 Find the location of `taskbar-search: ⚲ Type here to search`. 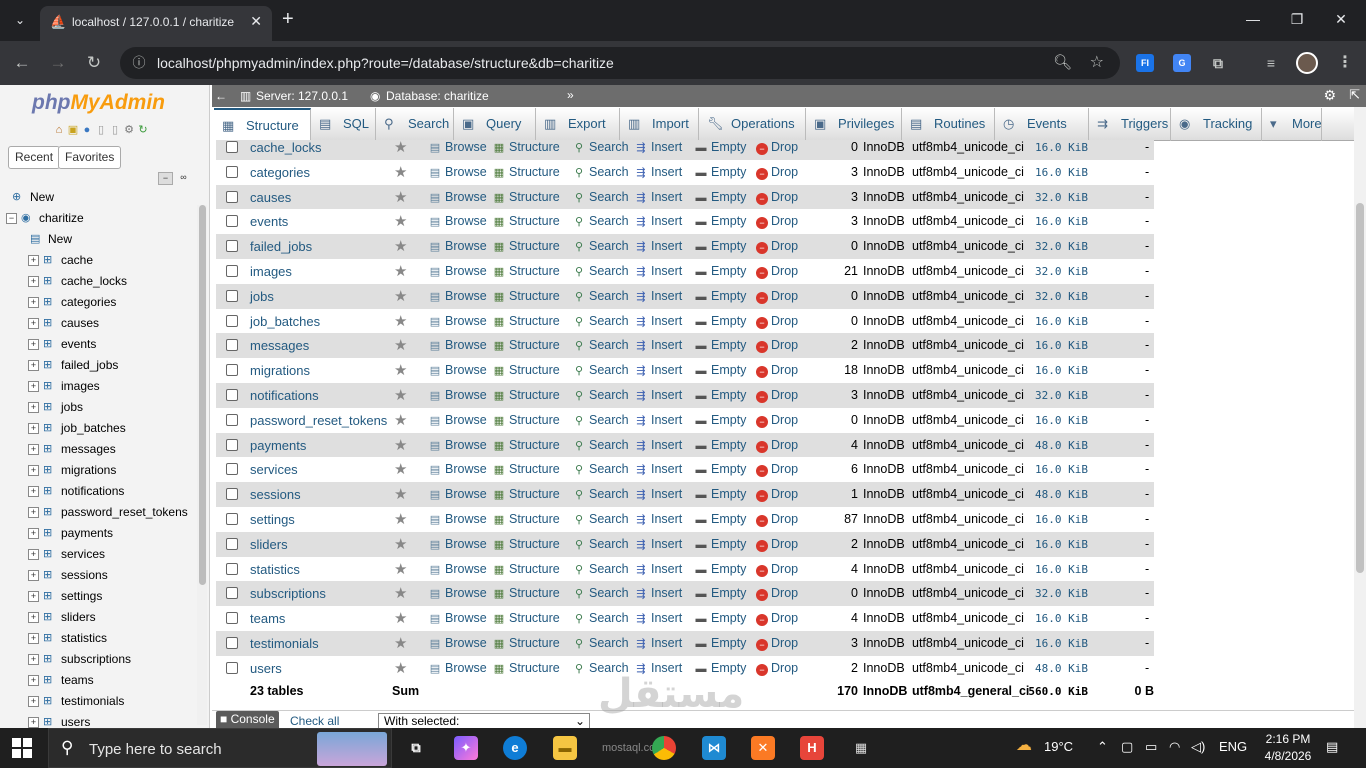

taskbar-search: ⚲ Type here to search is located at coordinates (220, 748).